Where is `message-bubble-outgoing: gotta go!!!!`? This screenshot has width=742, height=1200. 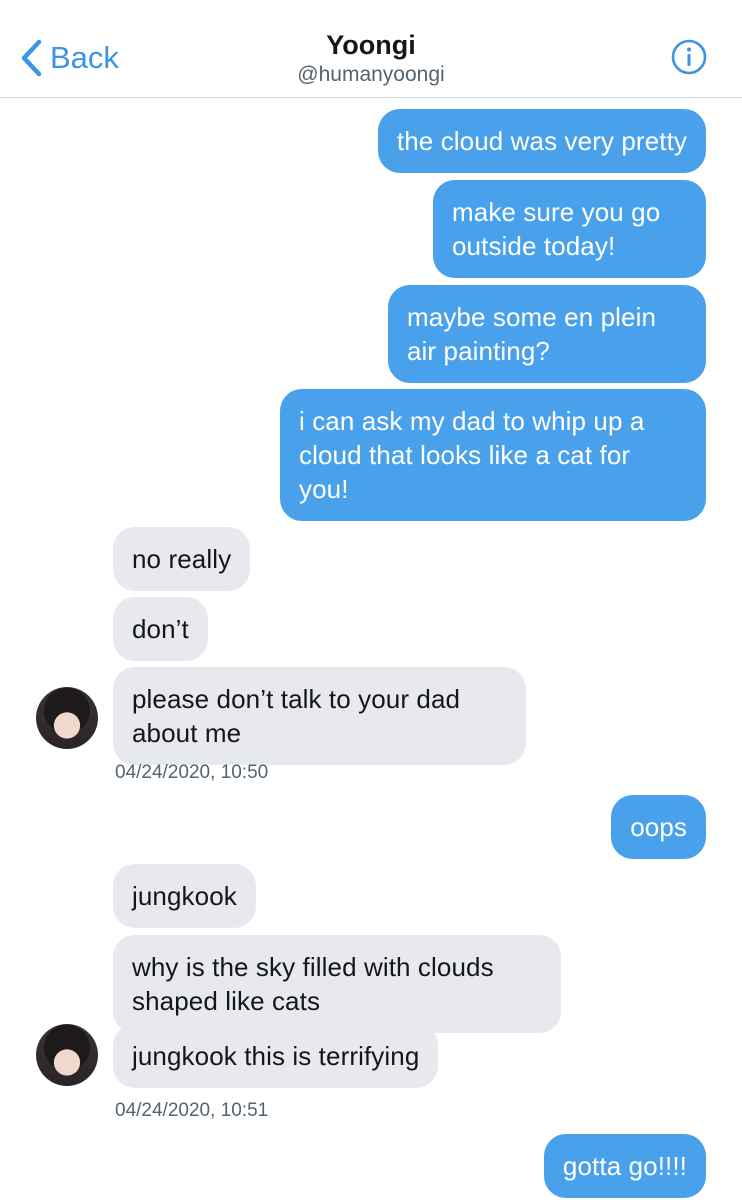 message-bubble-outgoing: gotta go!!!! is located at coordinates (624, 1166).